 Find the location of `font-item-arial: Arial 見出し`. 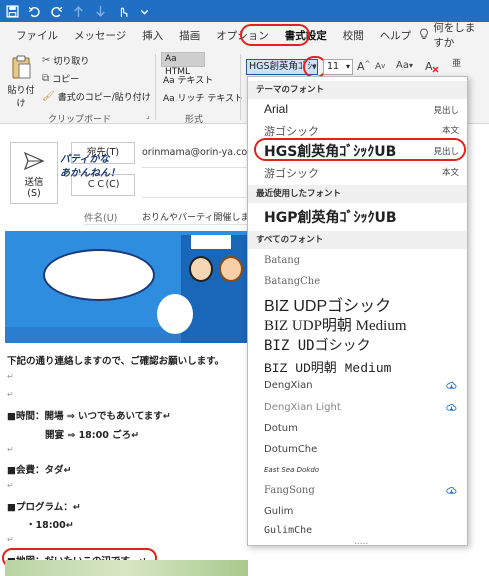

font-item-arial: Arial 見出し is located at coordinates (357, 109).